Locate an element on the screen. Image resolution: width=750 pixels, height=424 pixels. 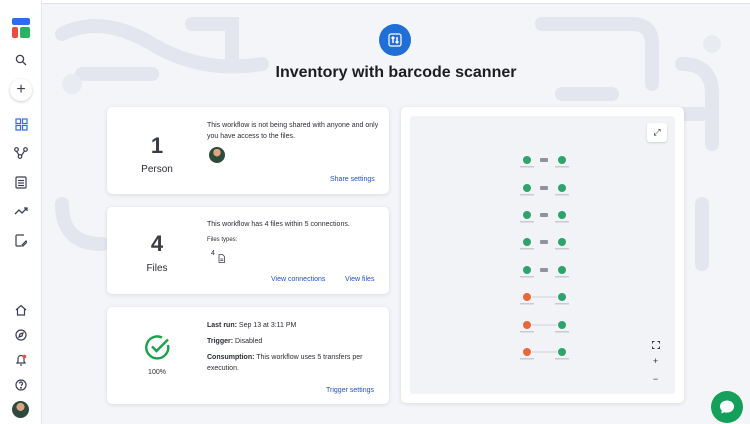
help-icon is located at coordinates (21, 385).